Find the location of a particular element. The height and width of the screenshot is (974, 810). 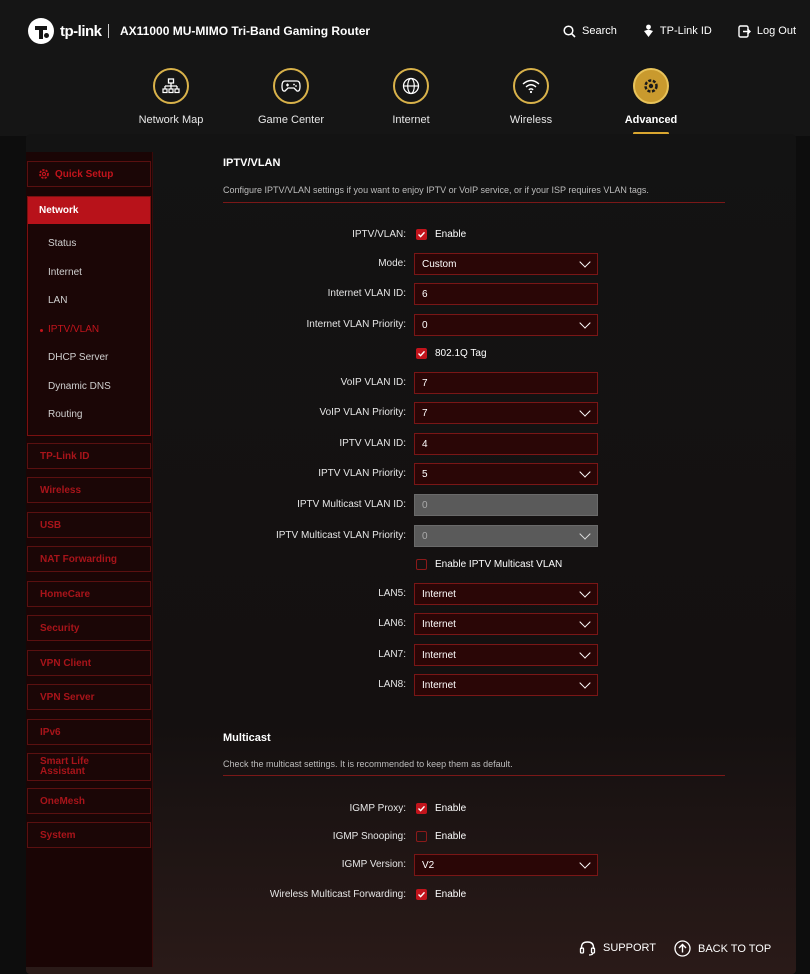

iptv-vlan-id-input: 4 is located at coordinates (506, 444).